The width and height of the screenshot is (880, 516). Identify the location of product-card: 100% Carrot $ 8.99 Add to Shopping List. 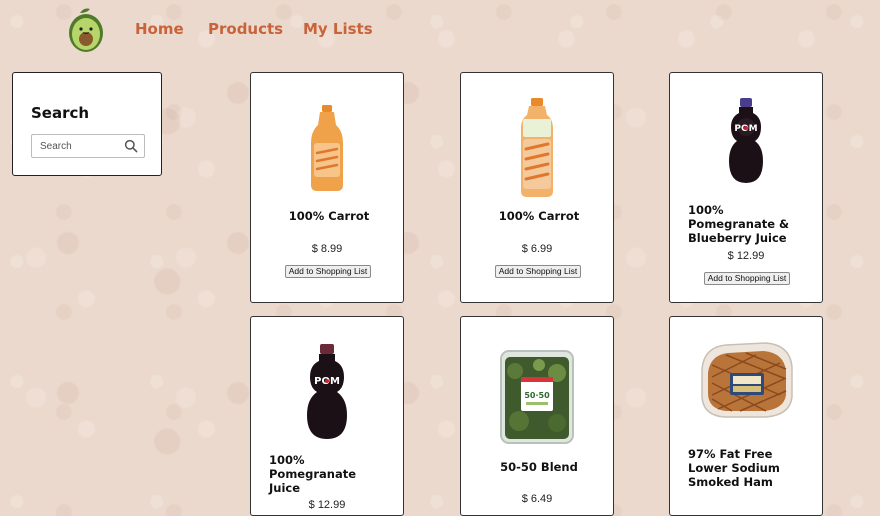
(327, 187).